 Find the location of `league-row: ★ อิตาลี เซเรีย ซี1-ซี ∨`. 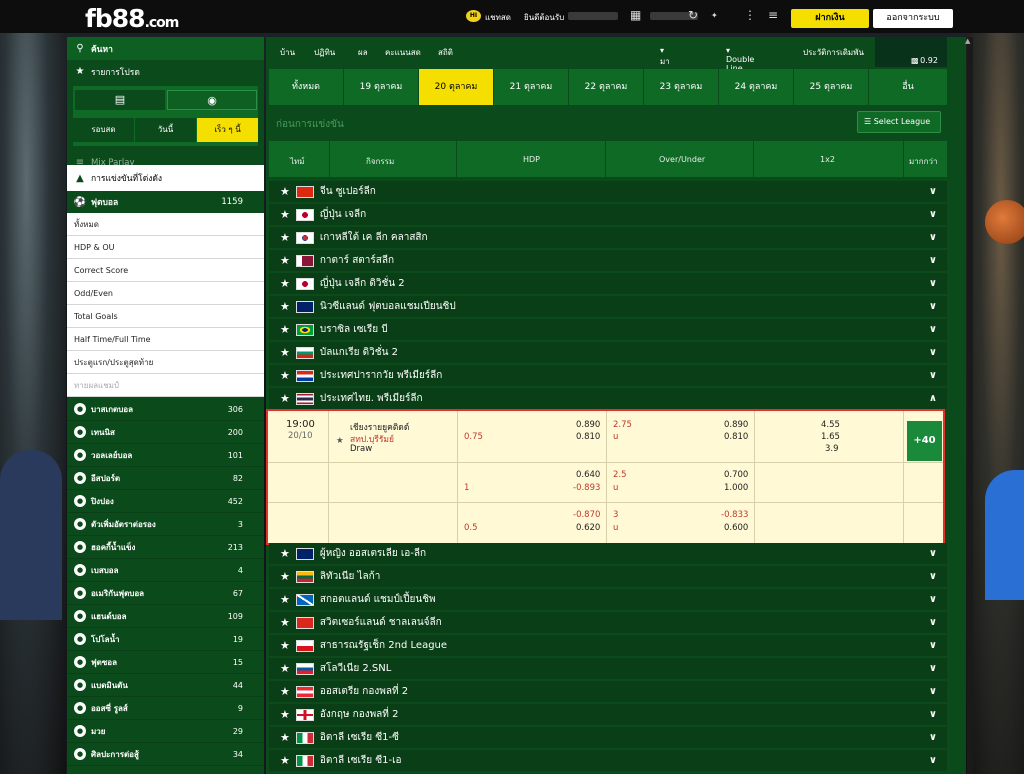

league-row: ★ อิตาลี เซเรีย ซี1-ซี ∨ is located at coordinates (608, 738).